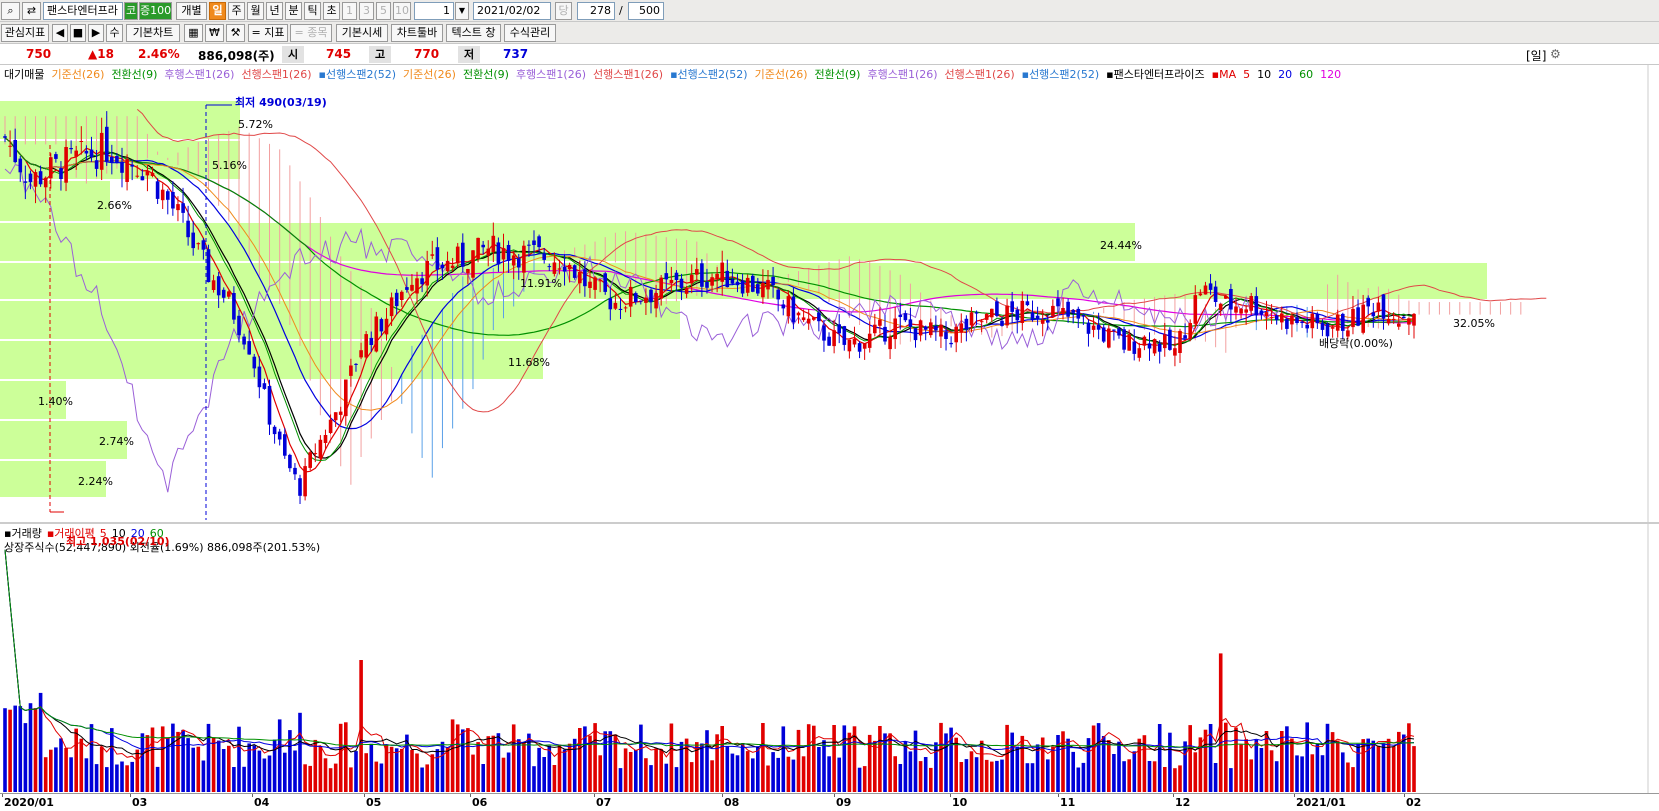  I want to click on chart-toolbar-button: 차트툴바, so click(417, 33).